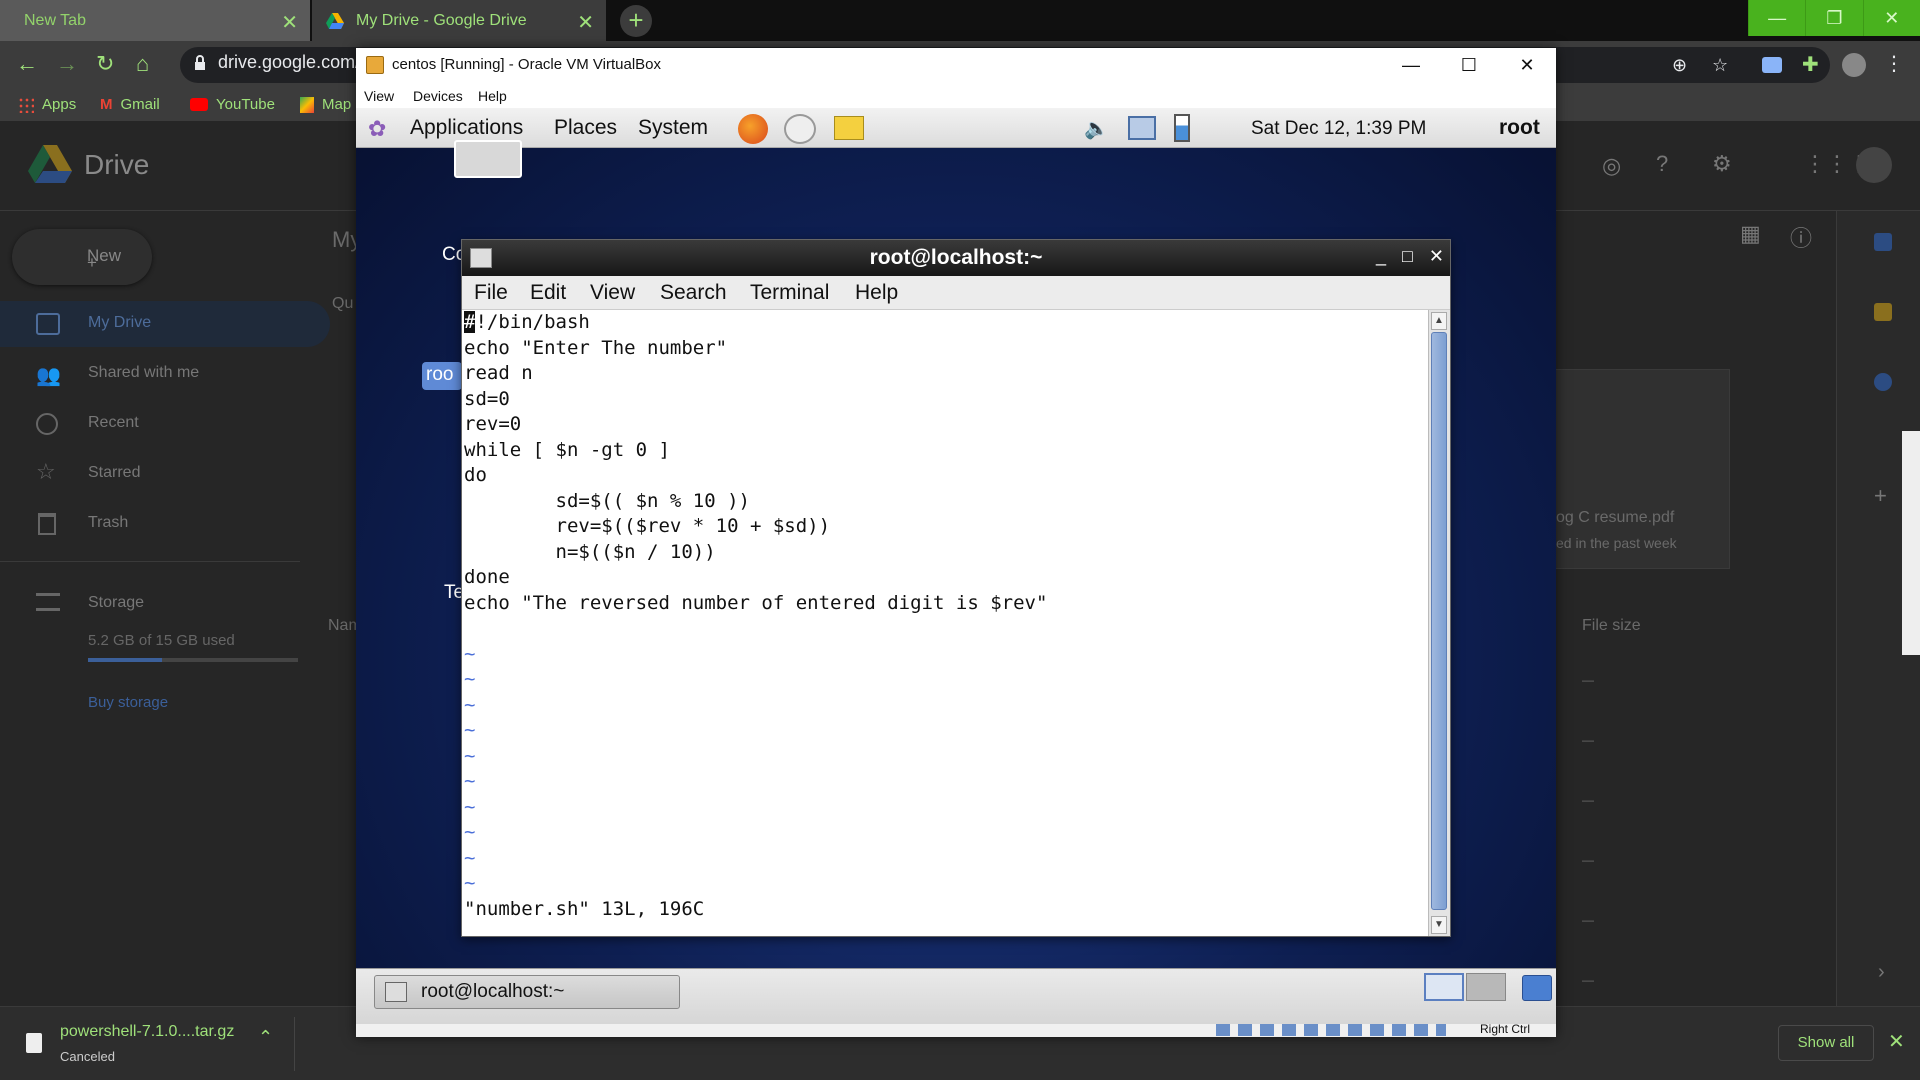  What do you see at coordinates (1182, 128) in the screenshot?
I see `battery-icon` at bounding box center [1182, 128].